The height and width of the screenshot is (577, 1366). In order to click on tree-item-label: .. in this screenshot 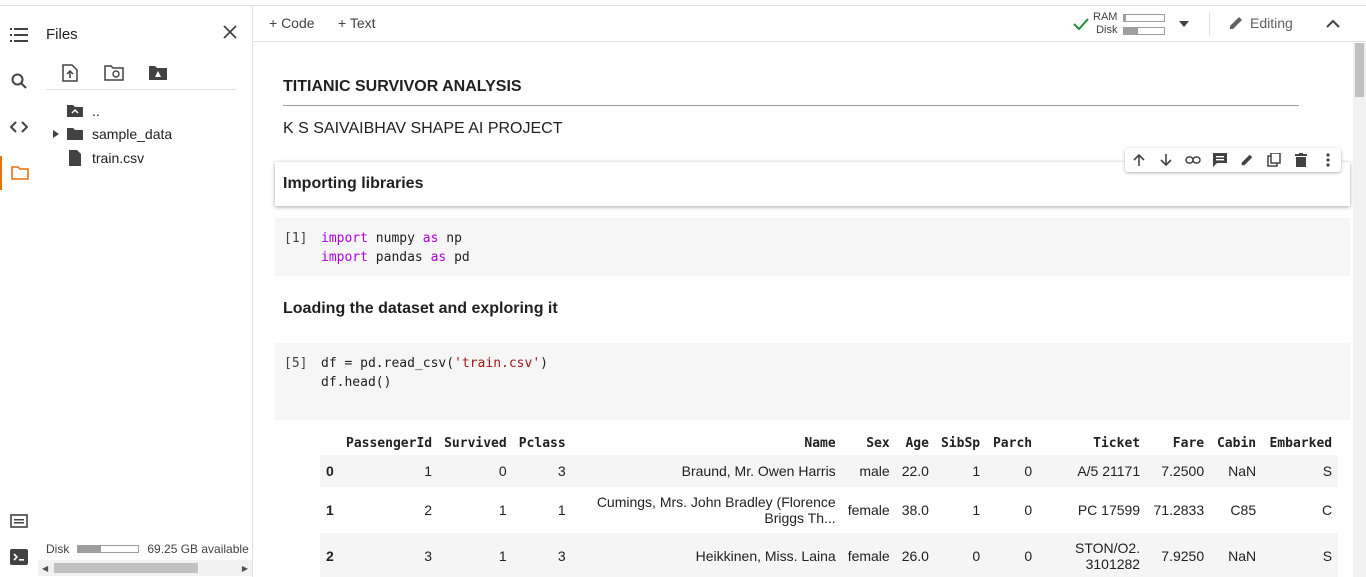, I will do `click(96, 111)`.